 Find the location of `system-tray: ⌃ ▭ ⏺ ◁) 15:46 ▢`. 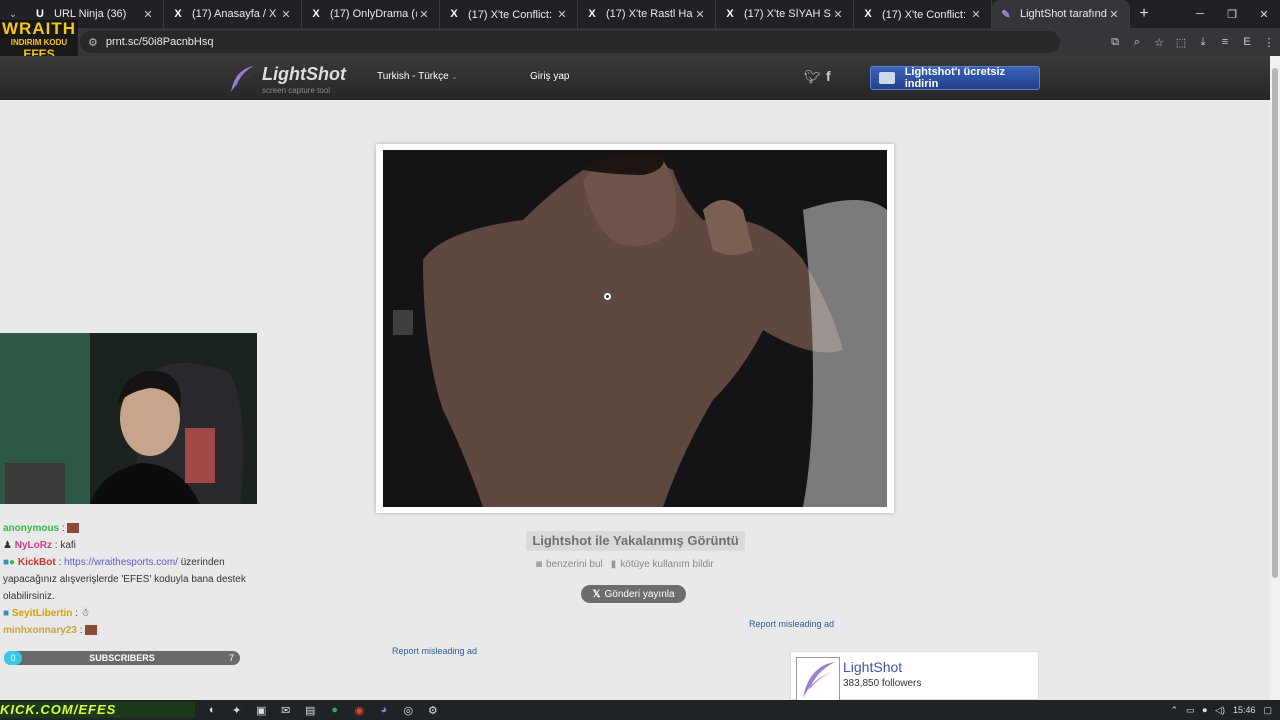

system-tray: ⌃ ▭ ⏺ ◁) 15:46 ▢ is located at coordinates (1225, 710).